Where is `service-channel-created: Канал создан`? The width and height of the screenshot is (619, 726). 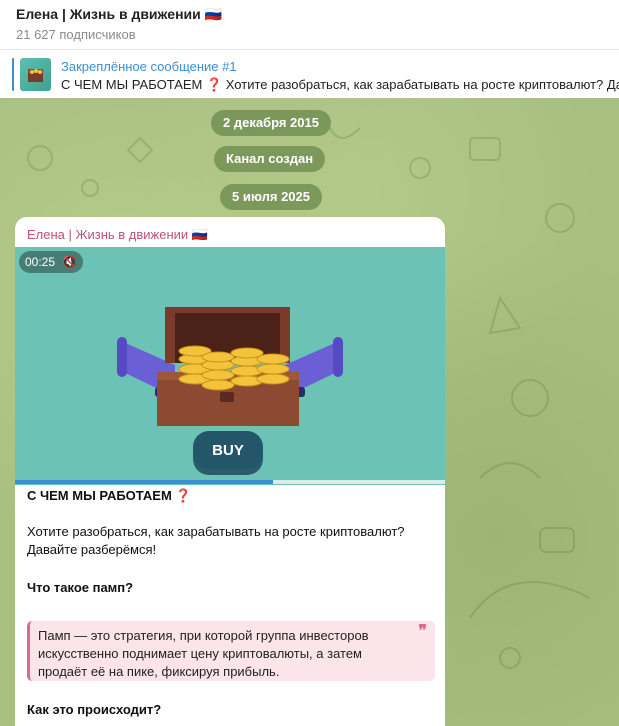 service-channel-created: Канал создан is located at coordinates (270, 159).